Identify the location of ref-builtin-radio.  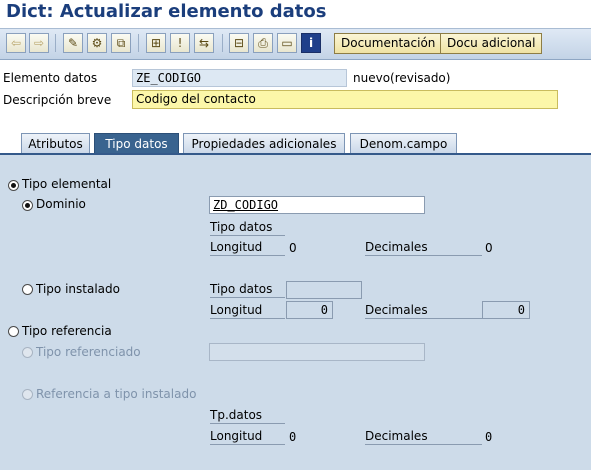
(27, 394).